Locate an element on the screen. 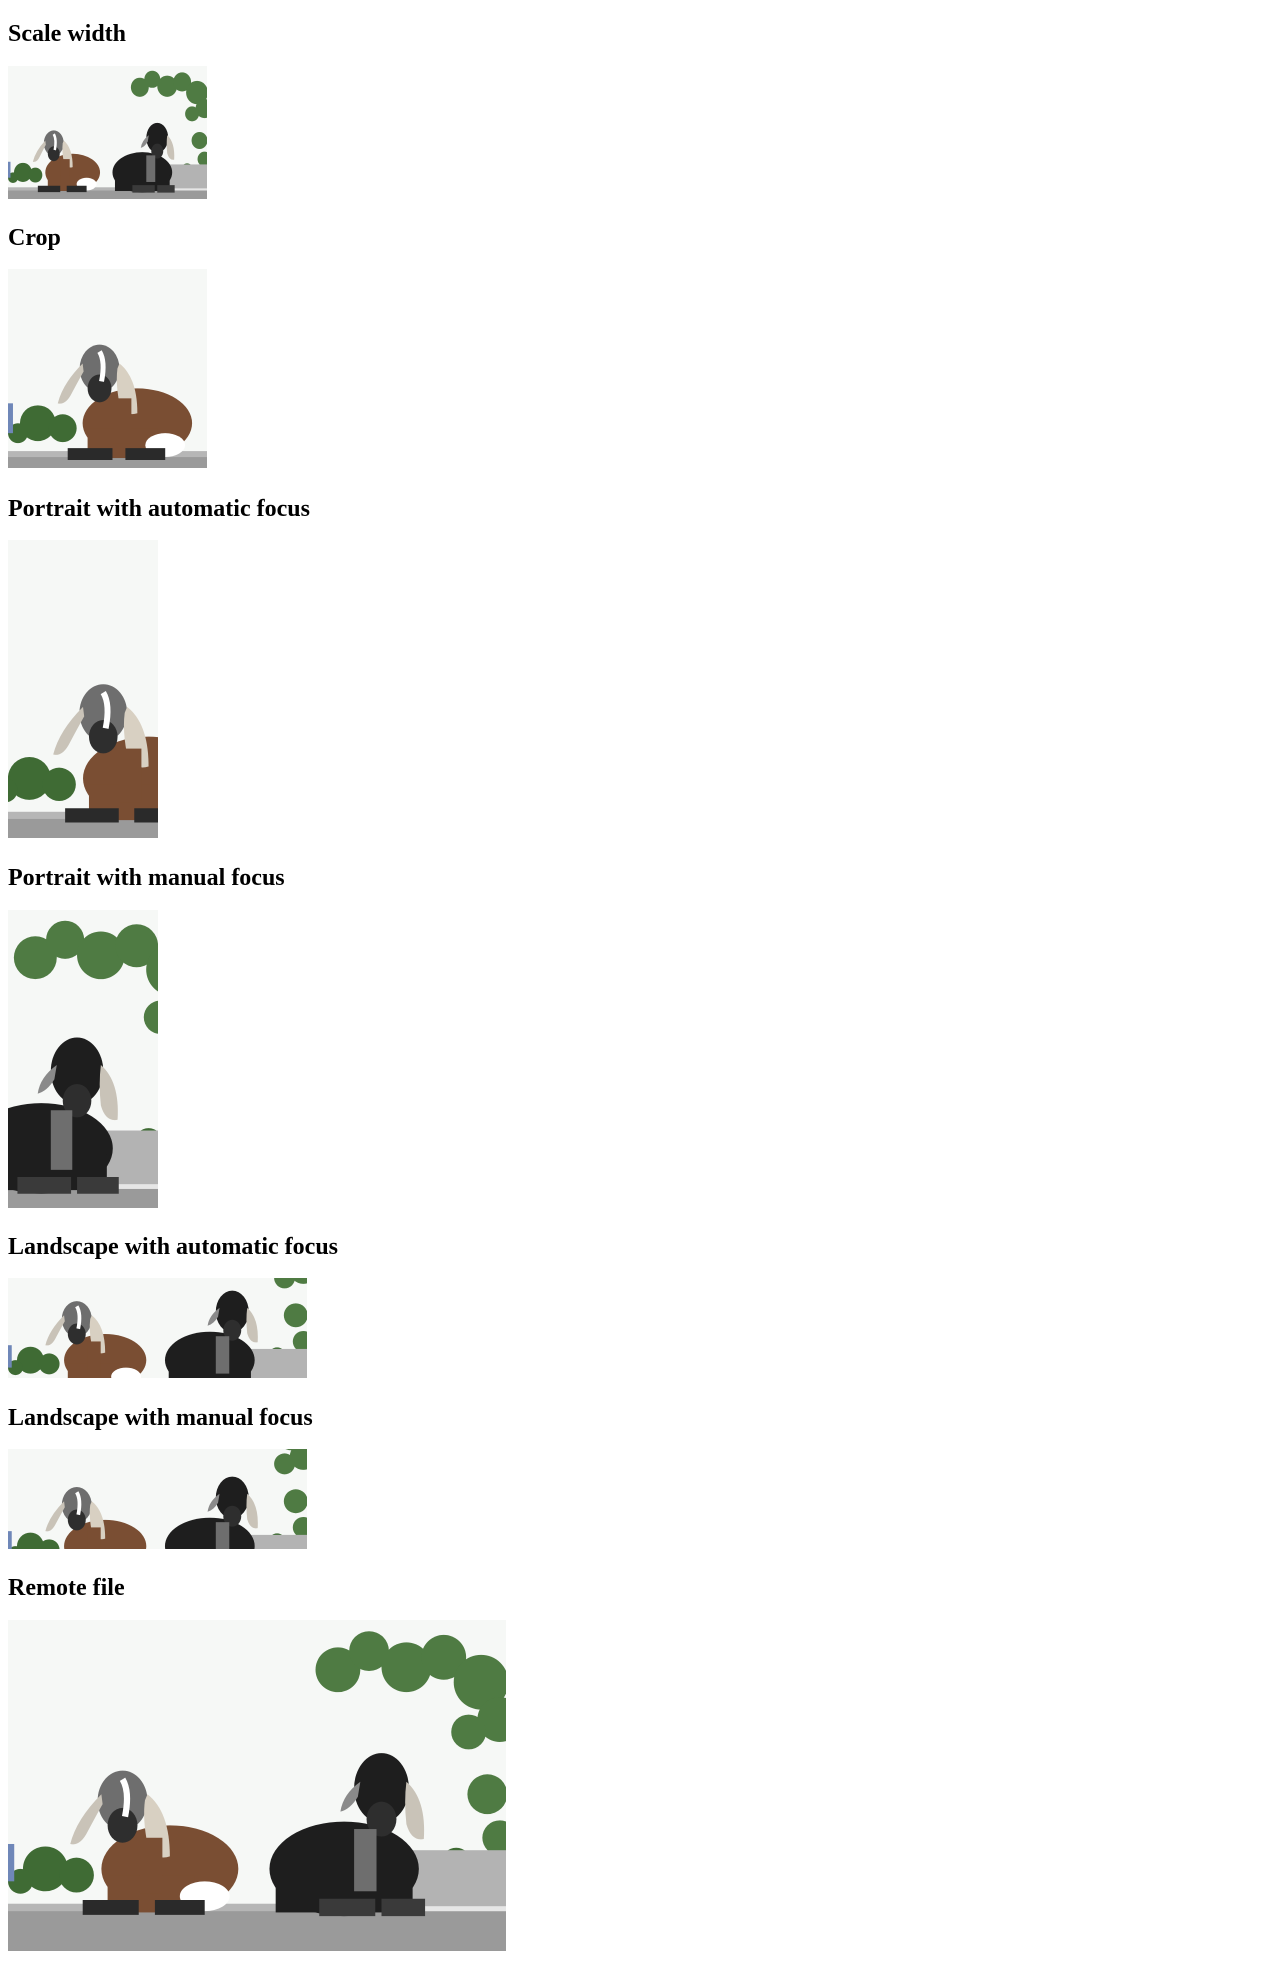 The image size is (1280, 1973). heading-portrait-manual: Portrait with manual focus is located at coordinates (146, 878).